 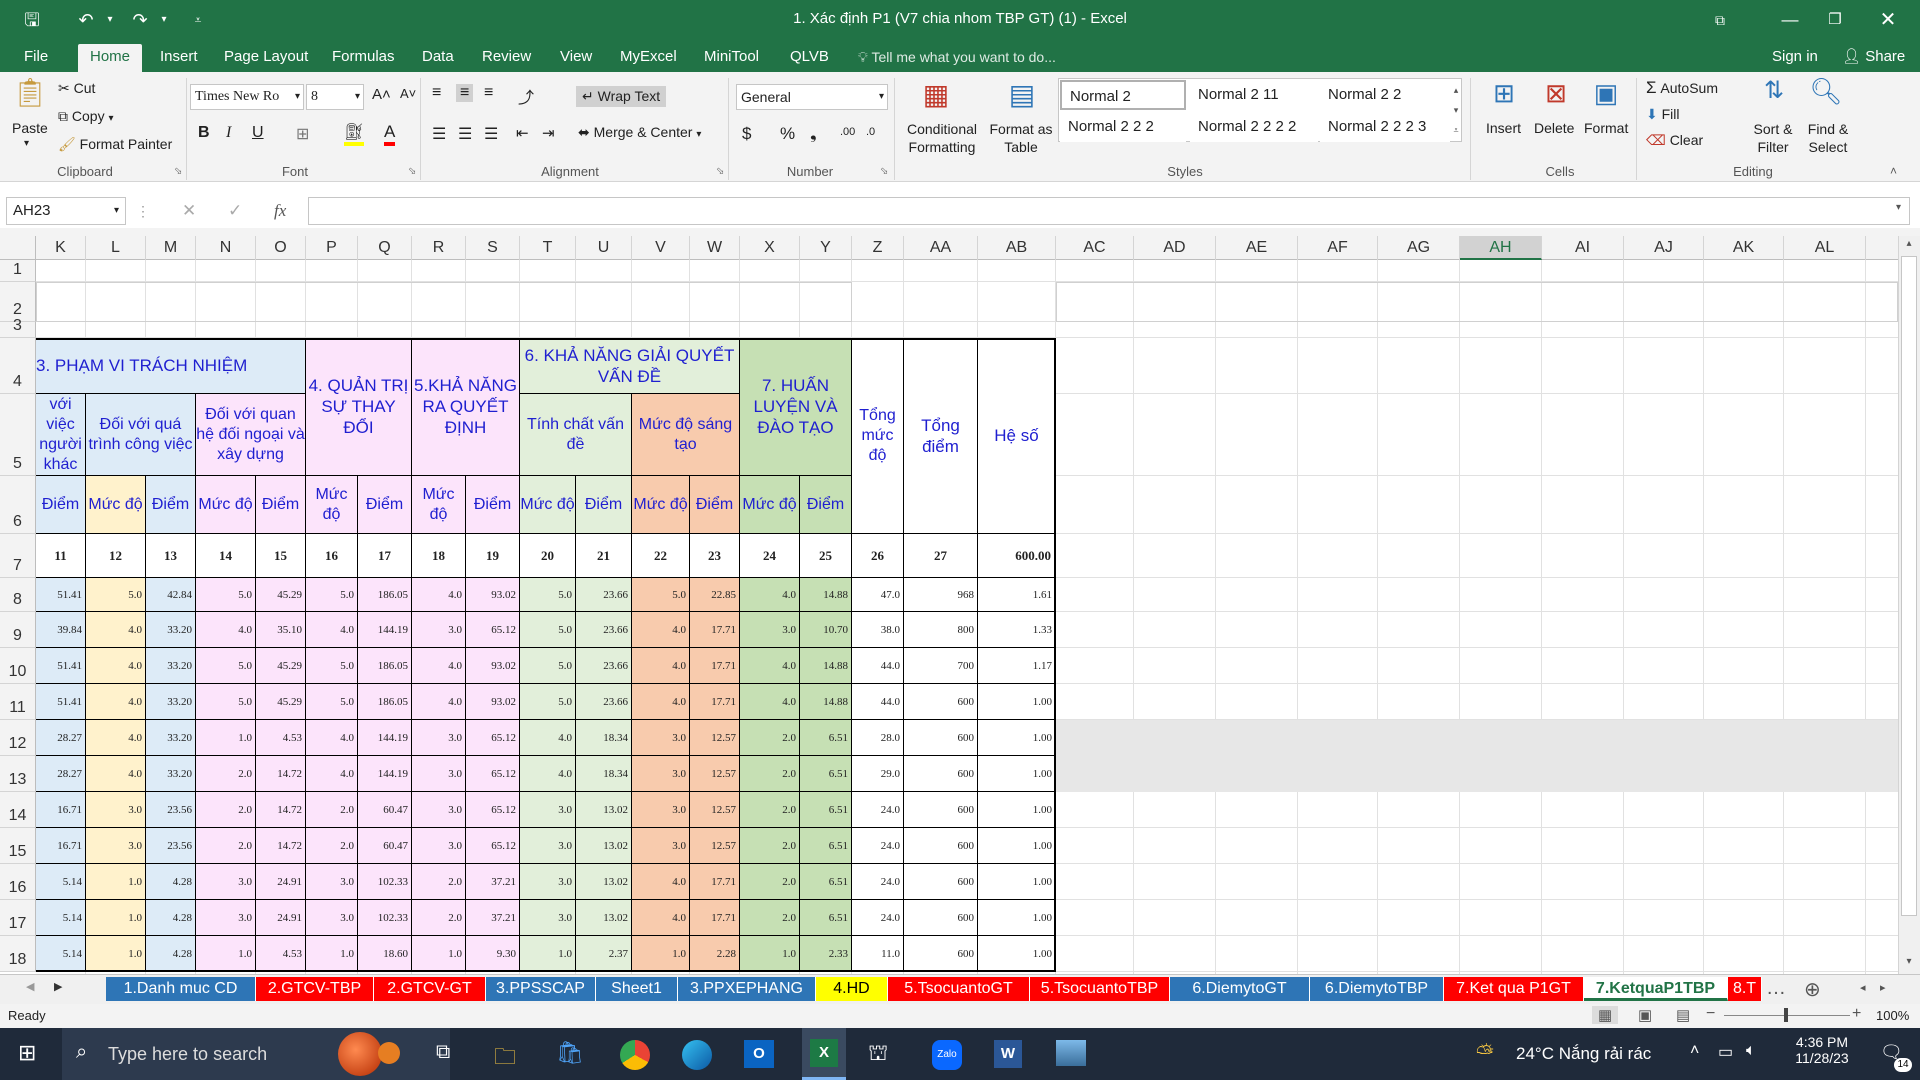 What do you see at coordinates (1071, 1053) in the screenshot?
I see `photos-icon` at bounding box center [1071, 1053].